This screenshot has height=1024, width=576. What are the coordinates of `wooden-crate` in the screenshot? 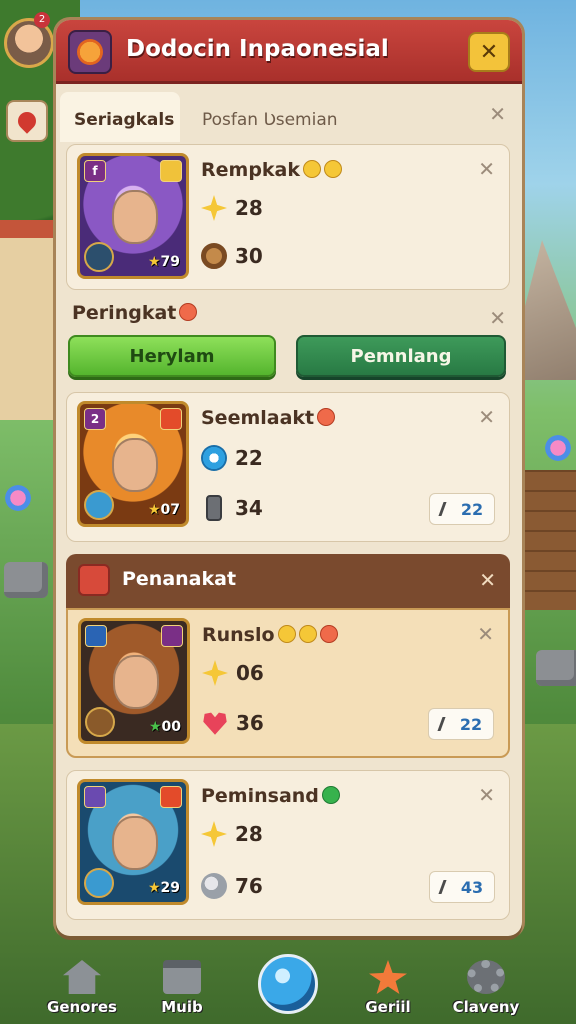 It's located at (546, 540).